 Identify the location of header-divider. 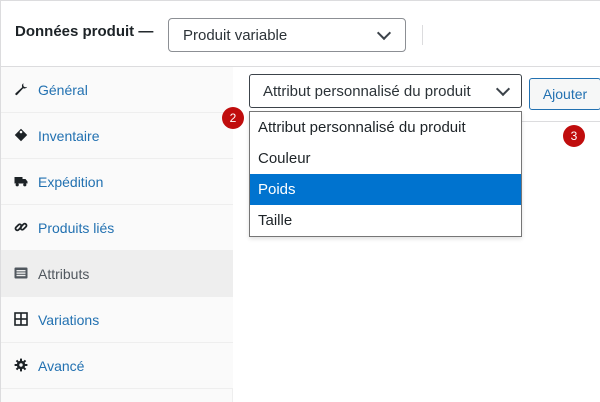
(422, 35).